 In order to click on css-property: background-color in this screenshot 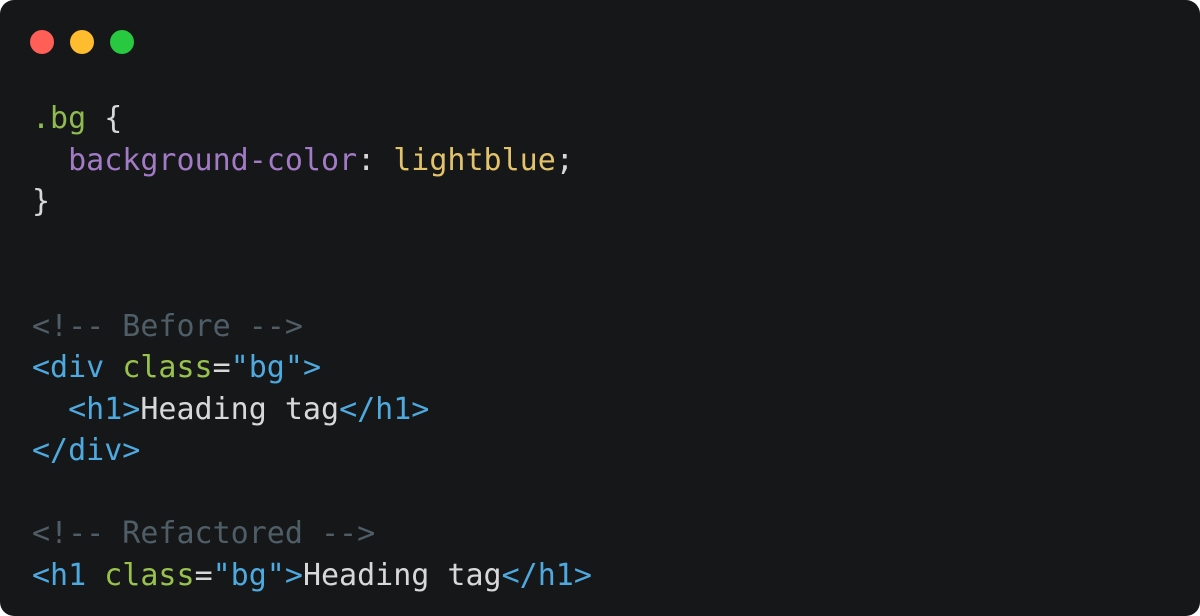, I will do `click(213, 160)`.